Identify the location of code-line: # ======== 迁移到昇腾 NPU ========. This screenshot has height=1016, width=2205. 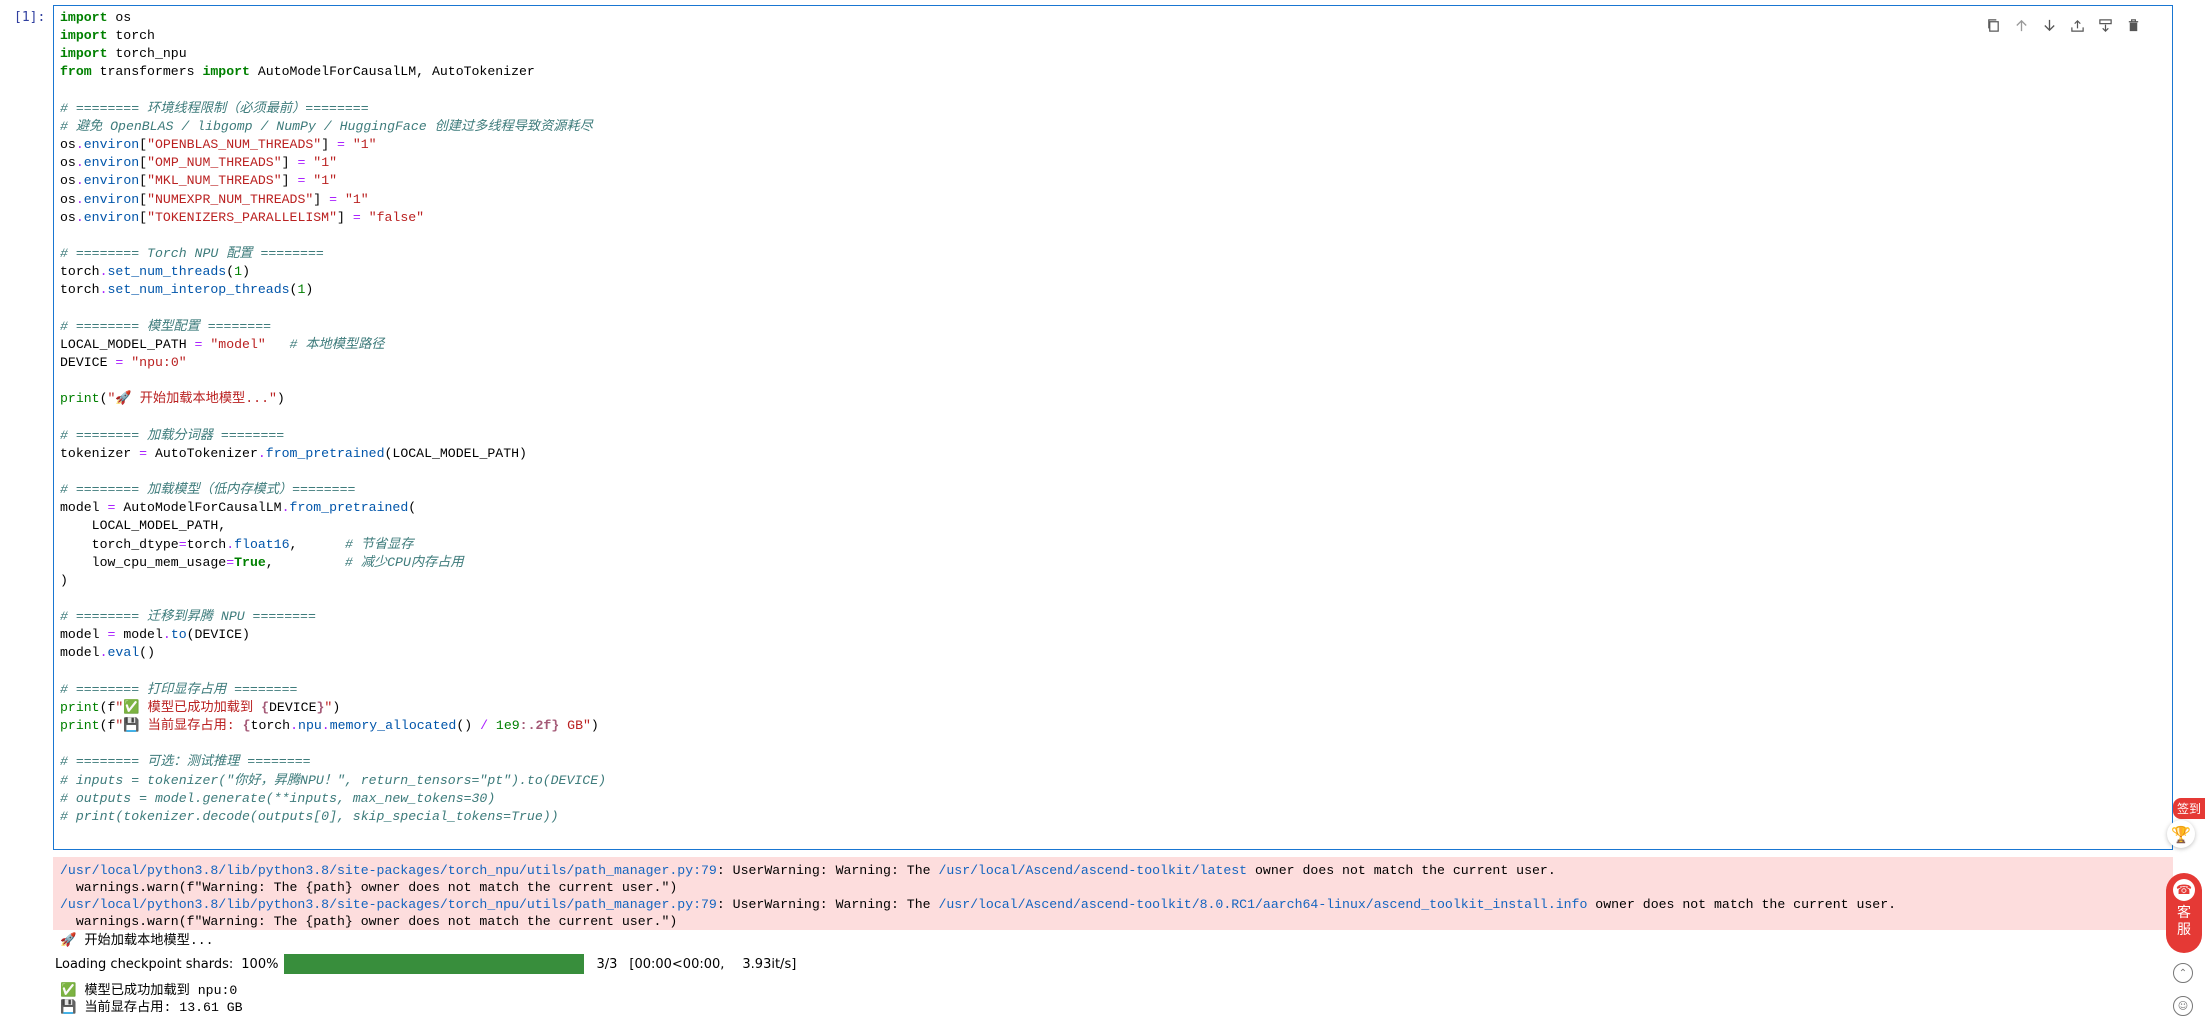
(188, 617).